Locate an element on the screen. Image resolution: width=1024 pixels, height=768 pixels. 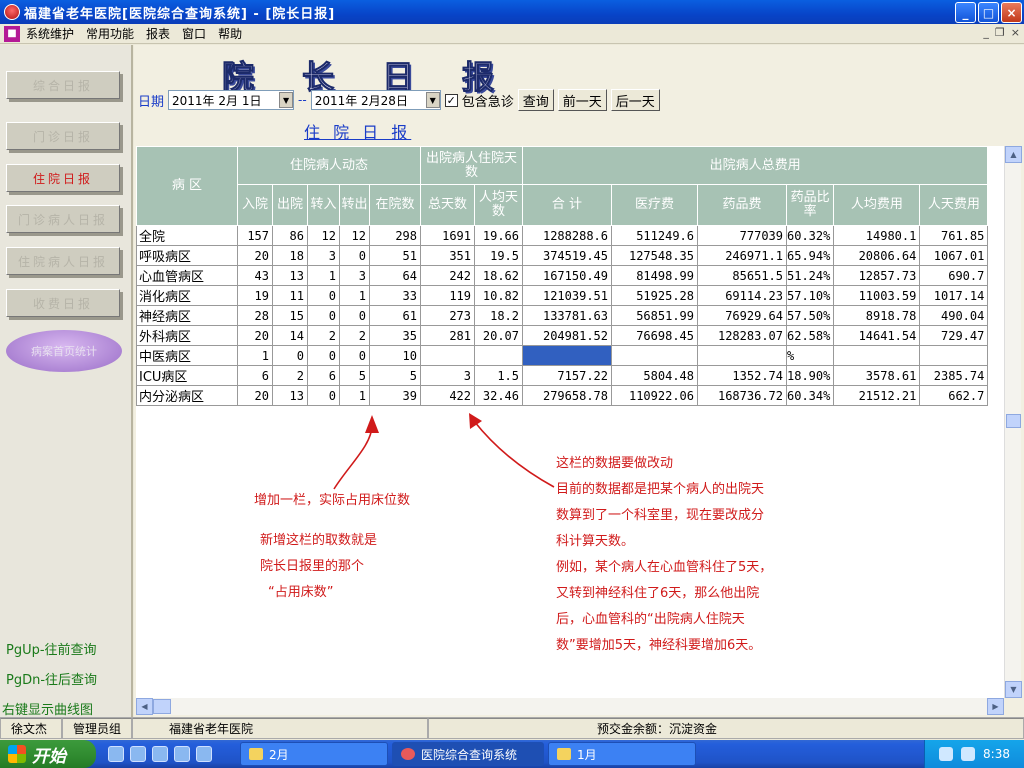
table-cell: 121039.51 is located at coordinates (567, 295).